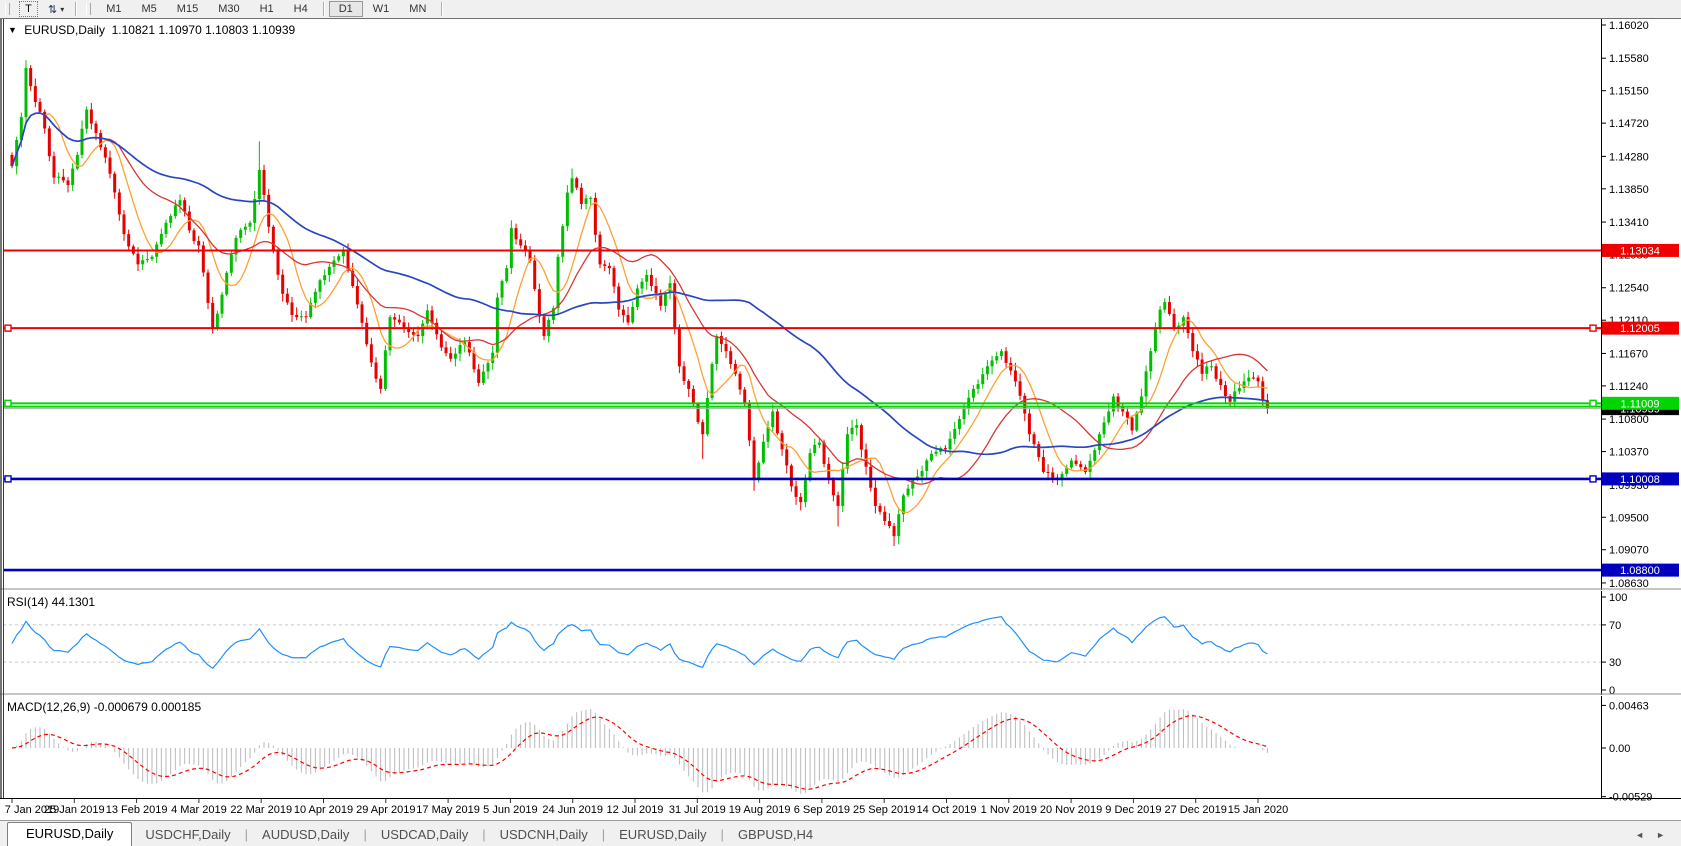  What do you see at coordinates (1640, 251) in the screenshot?
I see `svg-text: 1.13034` at bounding box center [1640, 251].